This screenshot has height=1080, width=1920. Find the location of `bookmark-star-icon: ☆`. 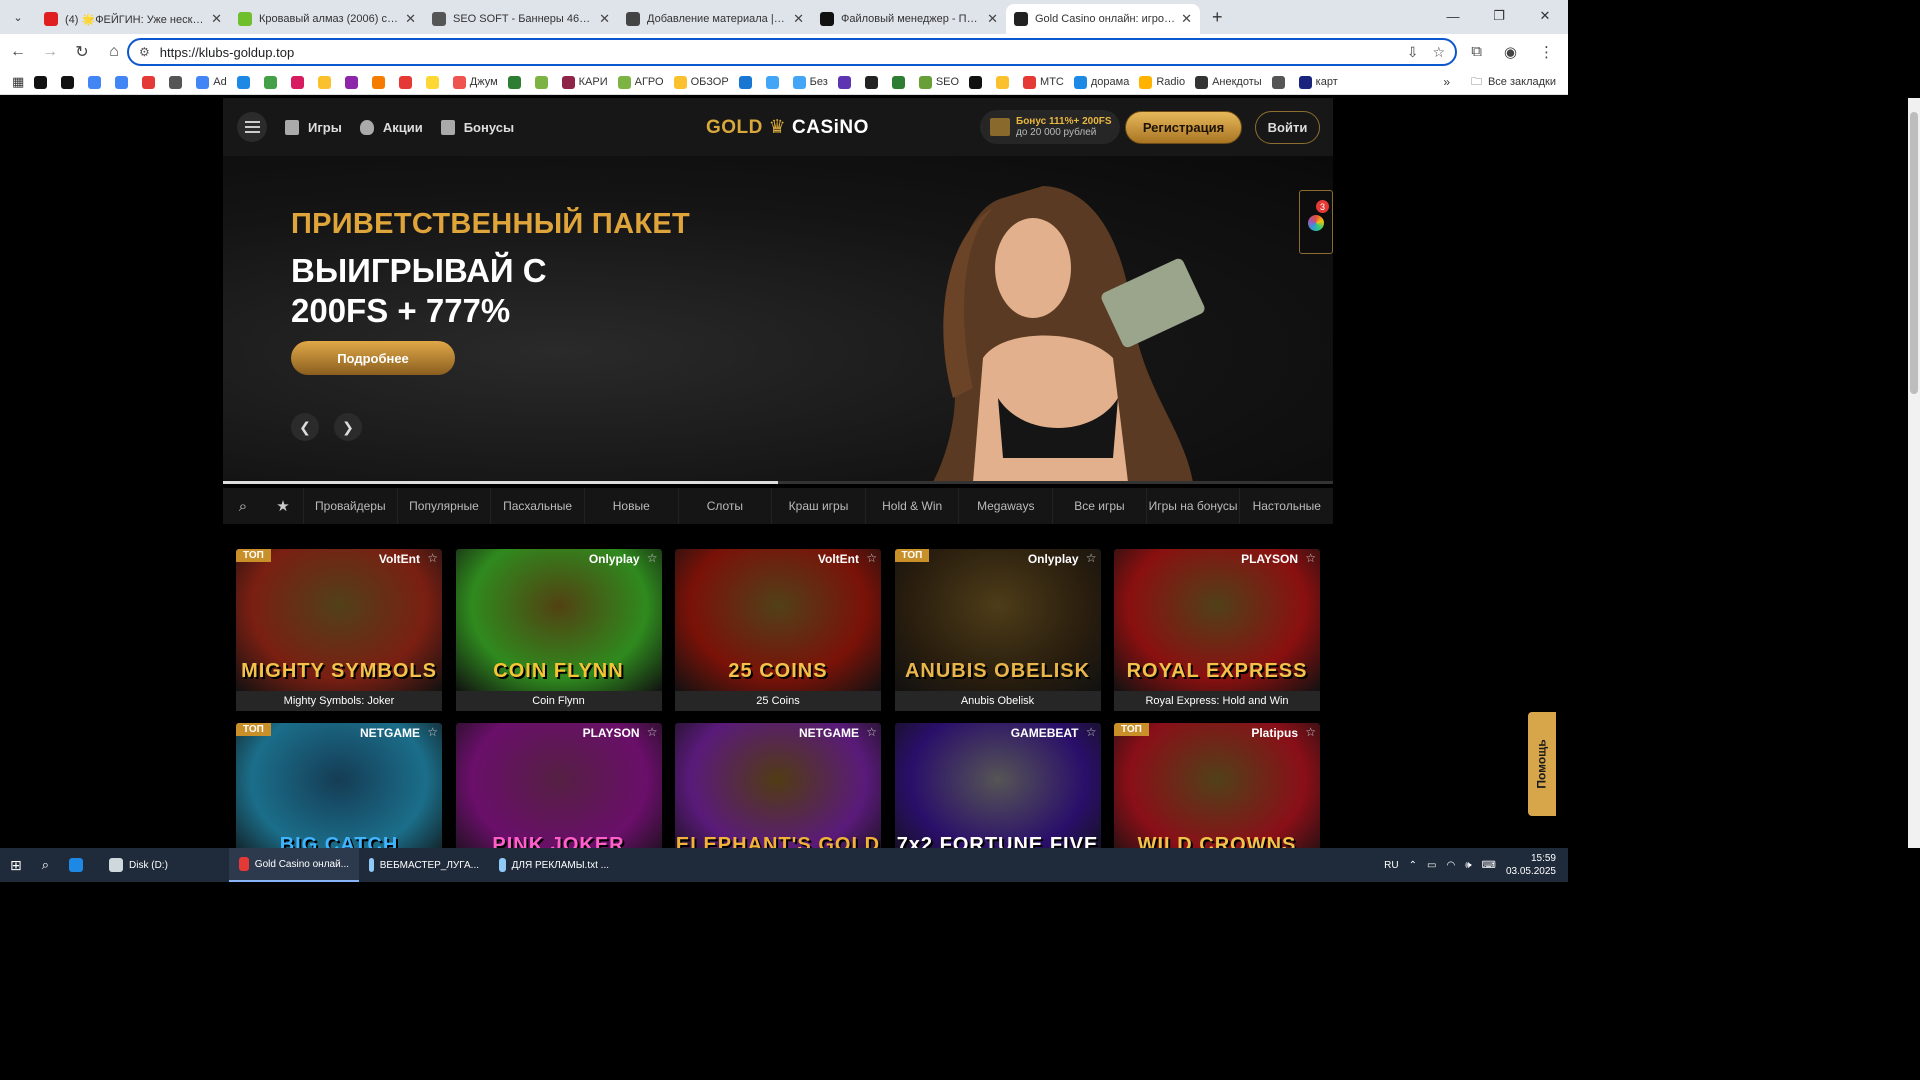

bookmark-star-icon: ☆ is located at coordinates (1438, 52).